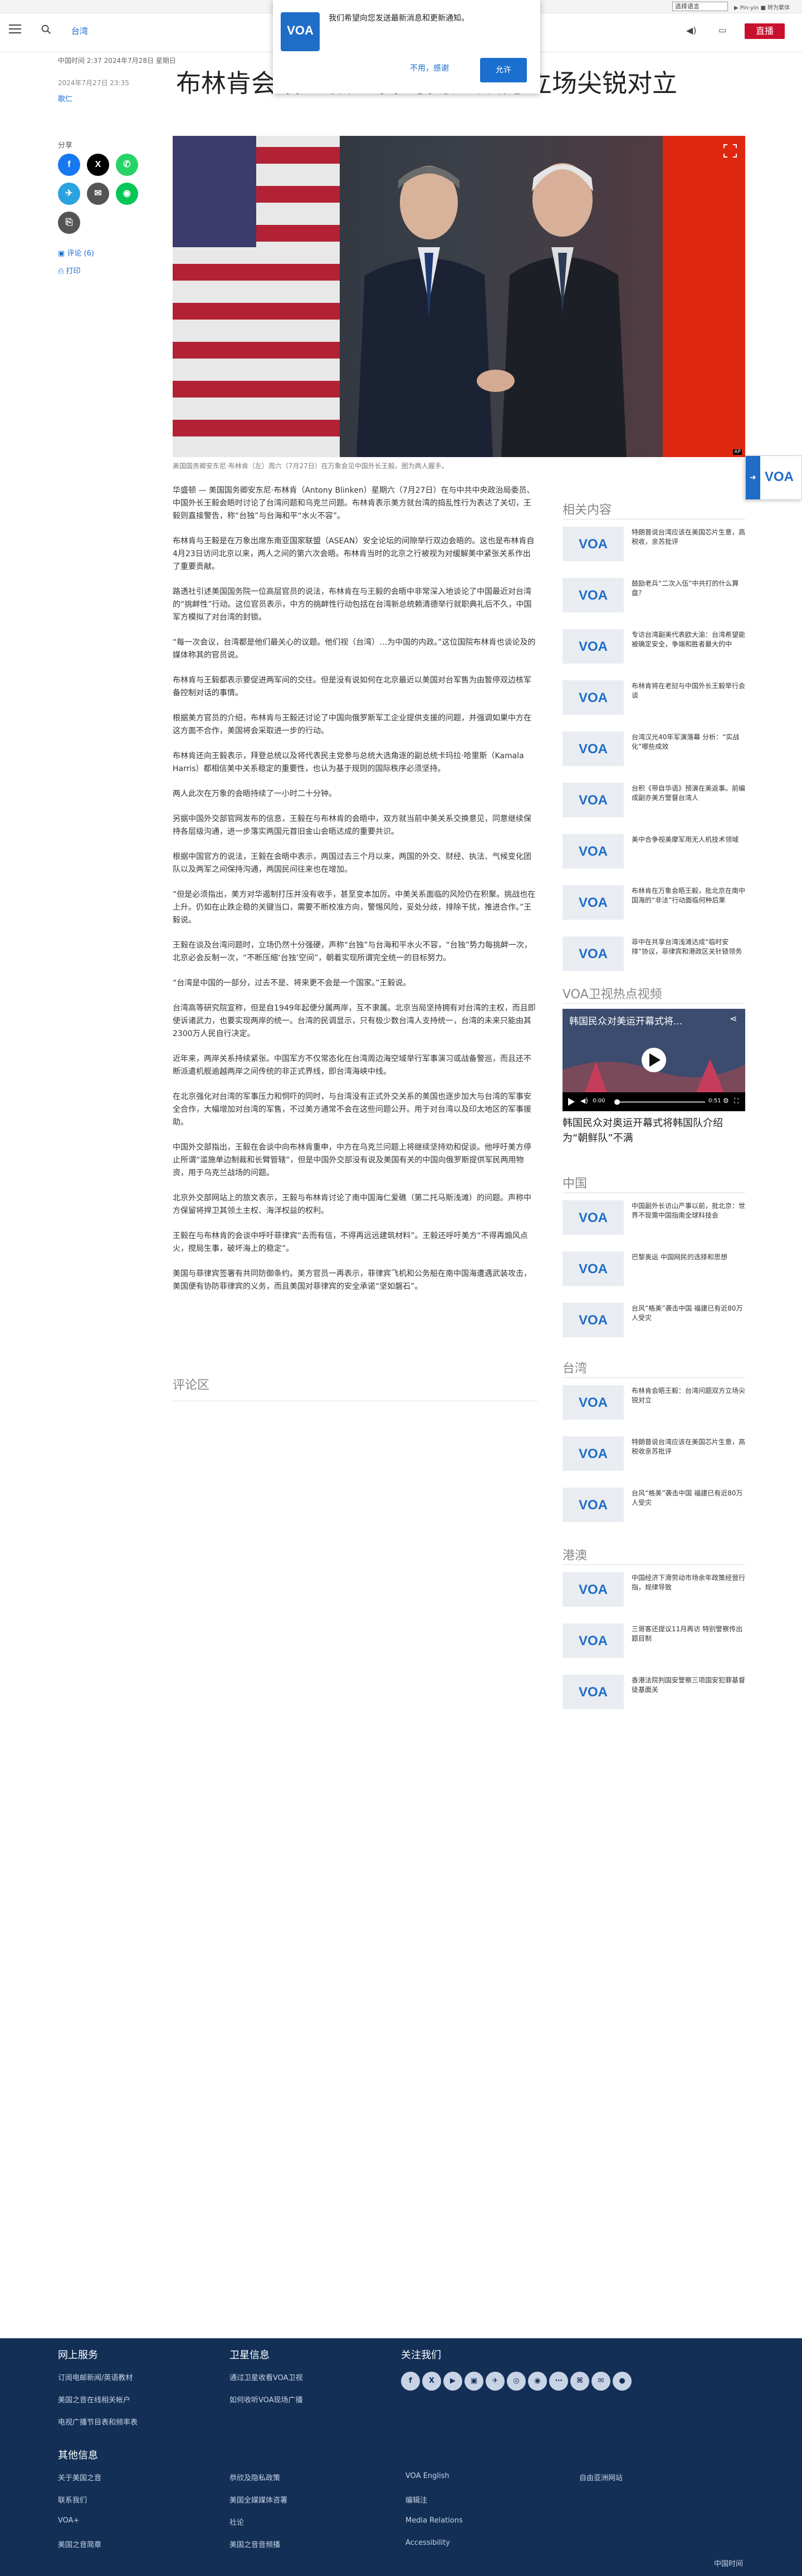 Image resolution: width=802 pixels, height=2576 pixels. What do you see at coordinates (496, 2381) in the screenshot?
I see `social-icon: ✈` at bounding box center [496, 2381].